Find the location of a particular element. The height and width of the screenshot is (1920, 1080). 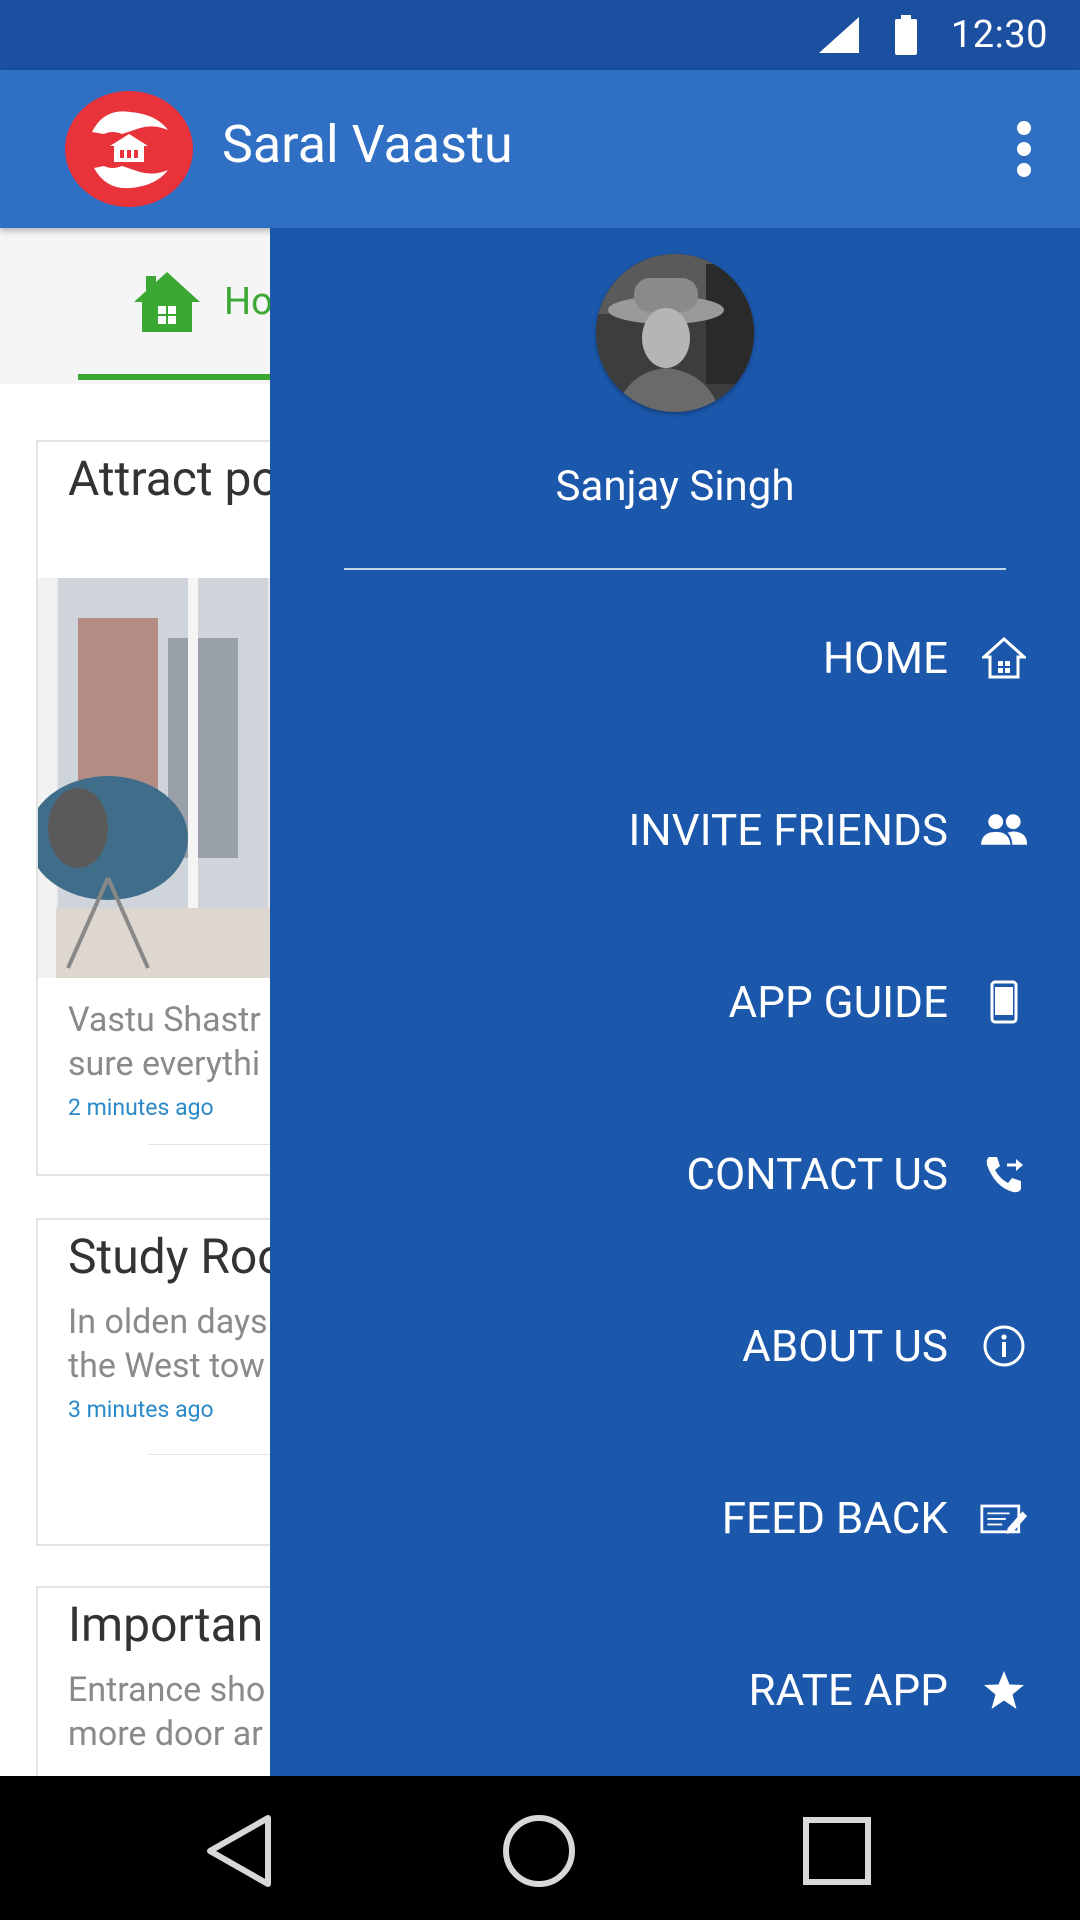

system-nav-bar is located at coordinates (540, 1848).